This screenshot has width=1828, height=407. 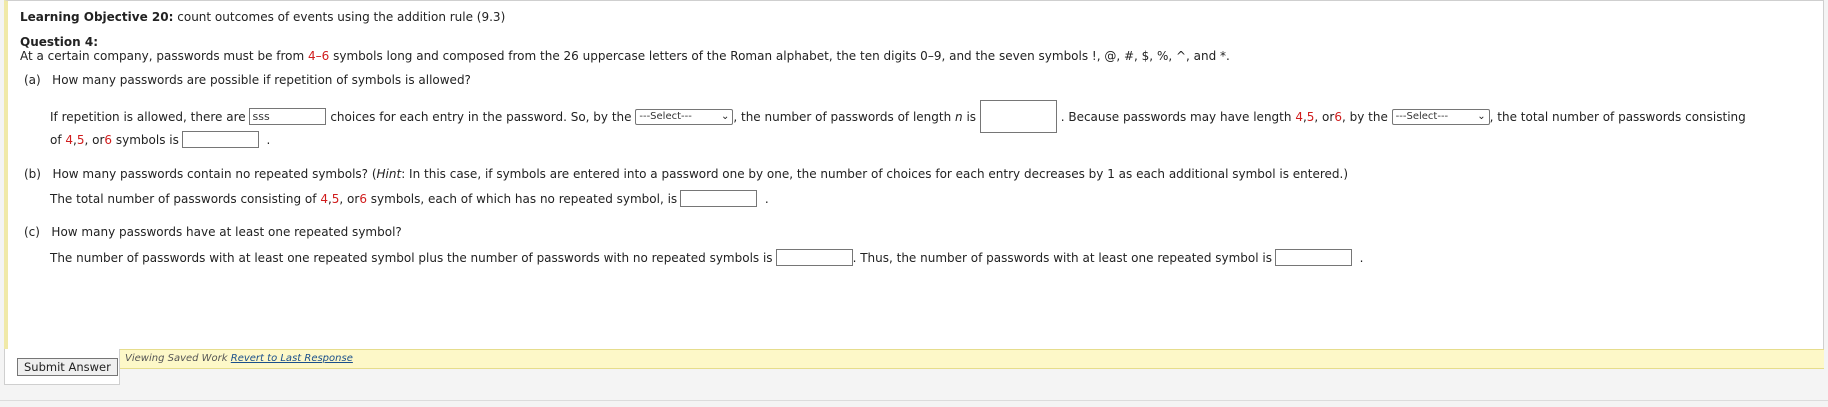 What do you see at coordinates (1018, 116) in the screenshot?
I see `passwords-length-n-input` at bounding box center [1018, 116].